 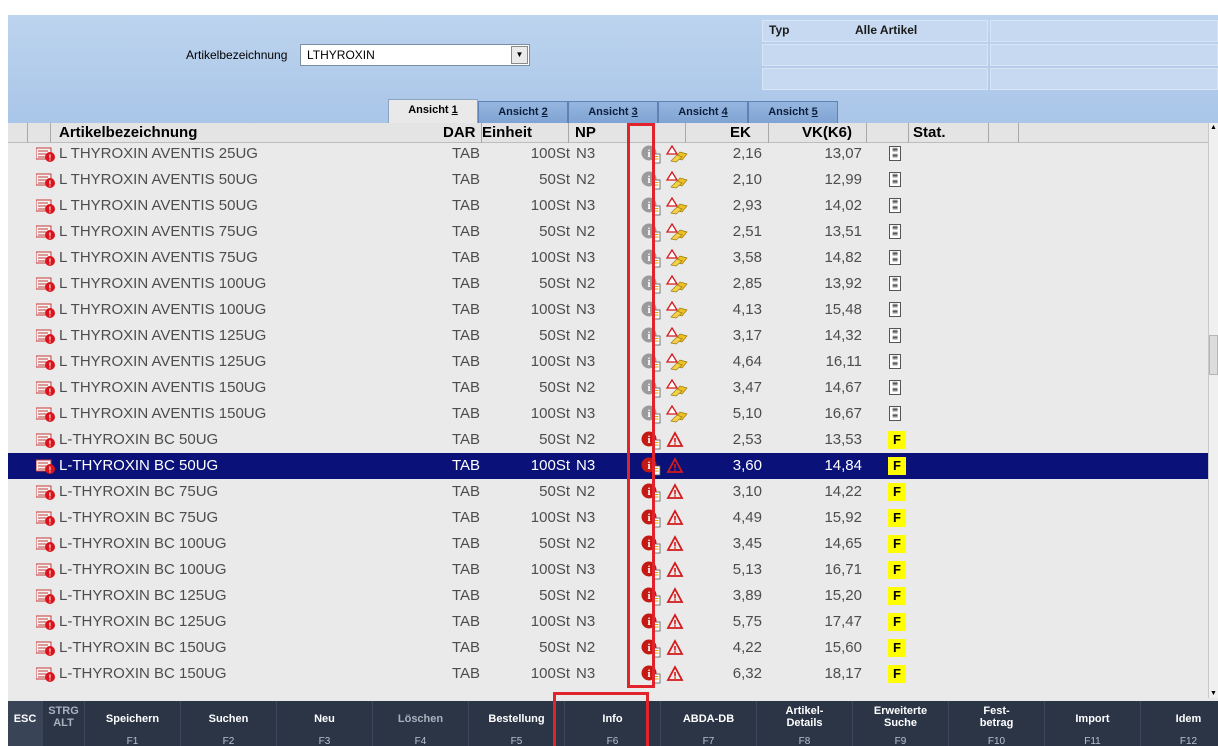 What do you see at coordinates (608, 544) in the screenshot?
I see `table-row: ! L-THYROXIN BC 100UG TAB 50St N2 3,45 14,65 i F` at bounding box center [608, 544].